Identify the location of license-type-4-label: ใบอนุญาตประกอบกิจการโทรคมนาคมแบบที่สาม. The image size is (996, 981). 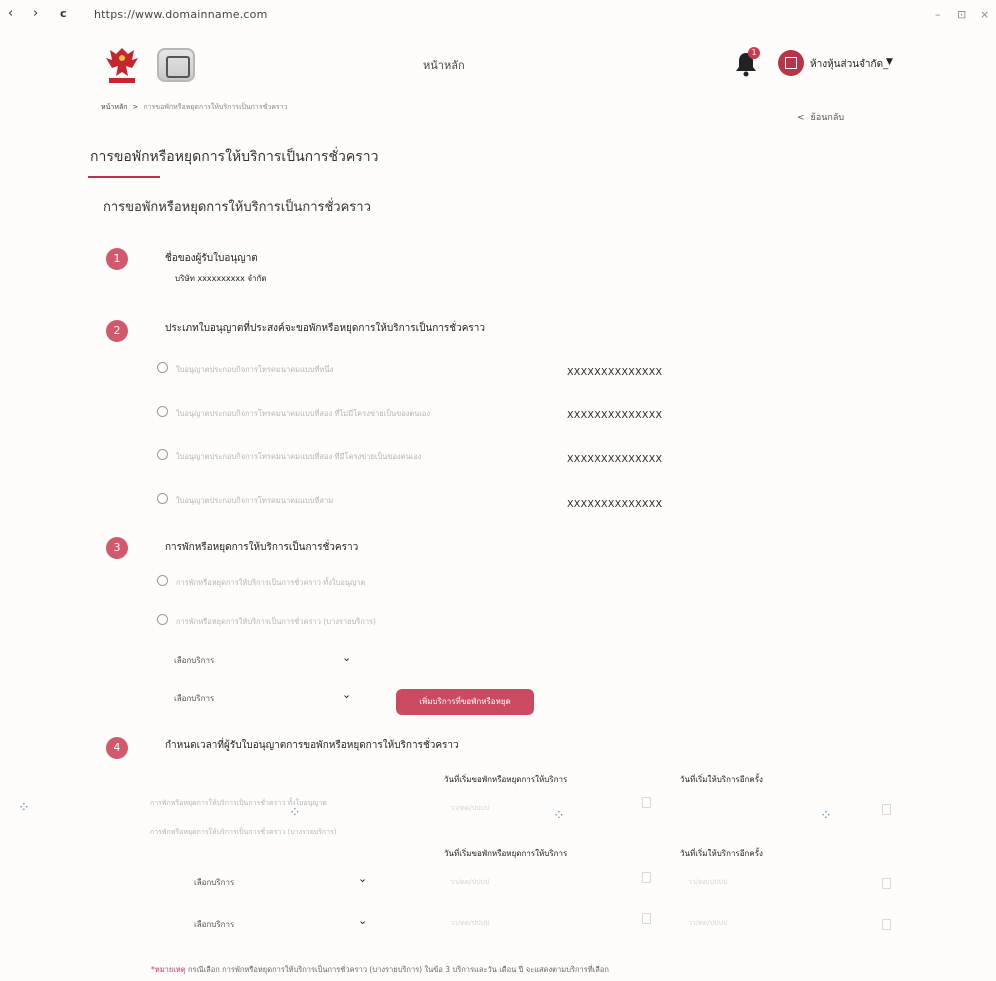
(255, 500).